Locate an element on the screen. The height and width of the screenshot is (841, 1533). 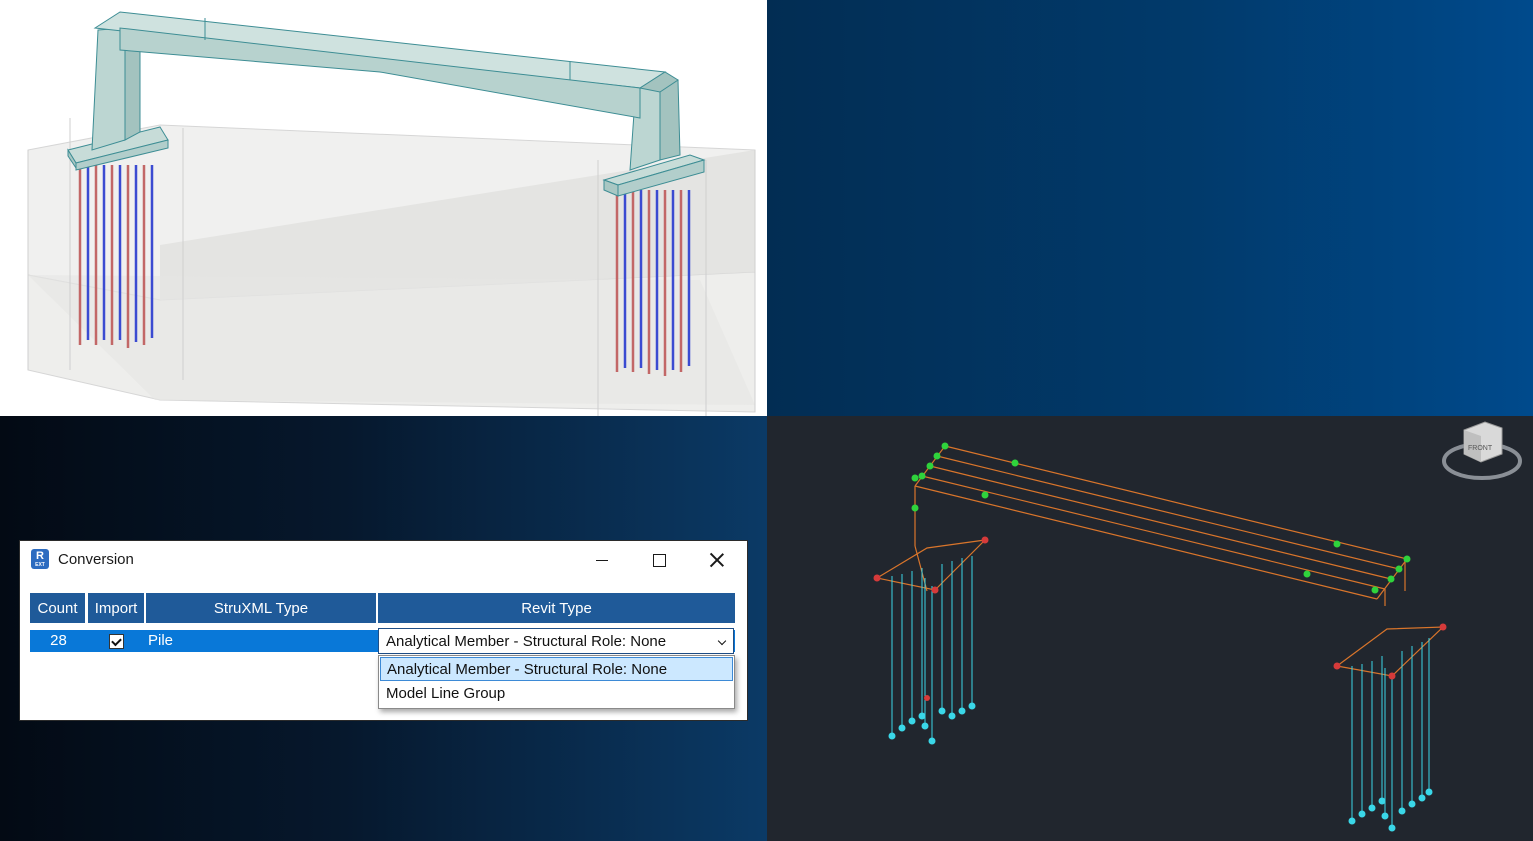
close-icon is located at coordinates (717, 560).